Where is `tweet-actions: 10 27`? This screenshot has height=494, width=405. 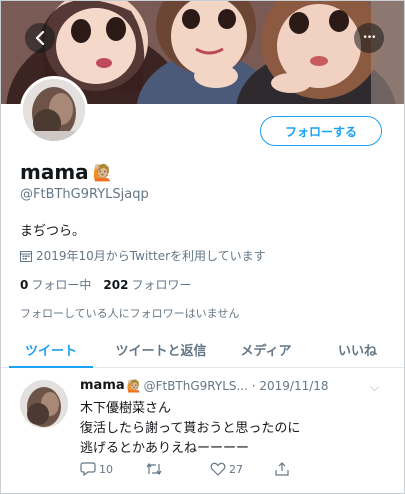 tweet-actions: 10 27 is located at coordinates (210, 469).